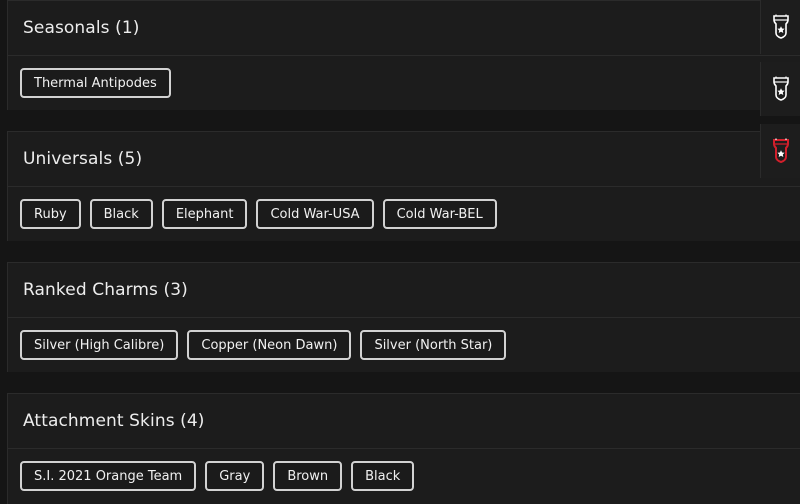  What do you see at coordinates (269, 345) in the screenshot?
I see `item-chip: Copper (Neon Dawn)` at bounding box center [269, 345].